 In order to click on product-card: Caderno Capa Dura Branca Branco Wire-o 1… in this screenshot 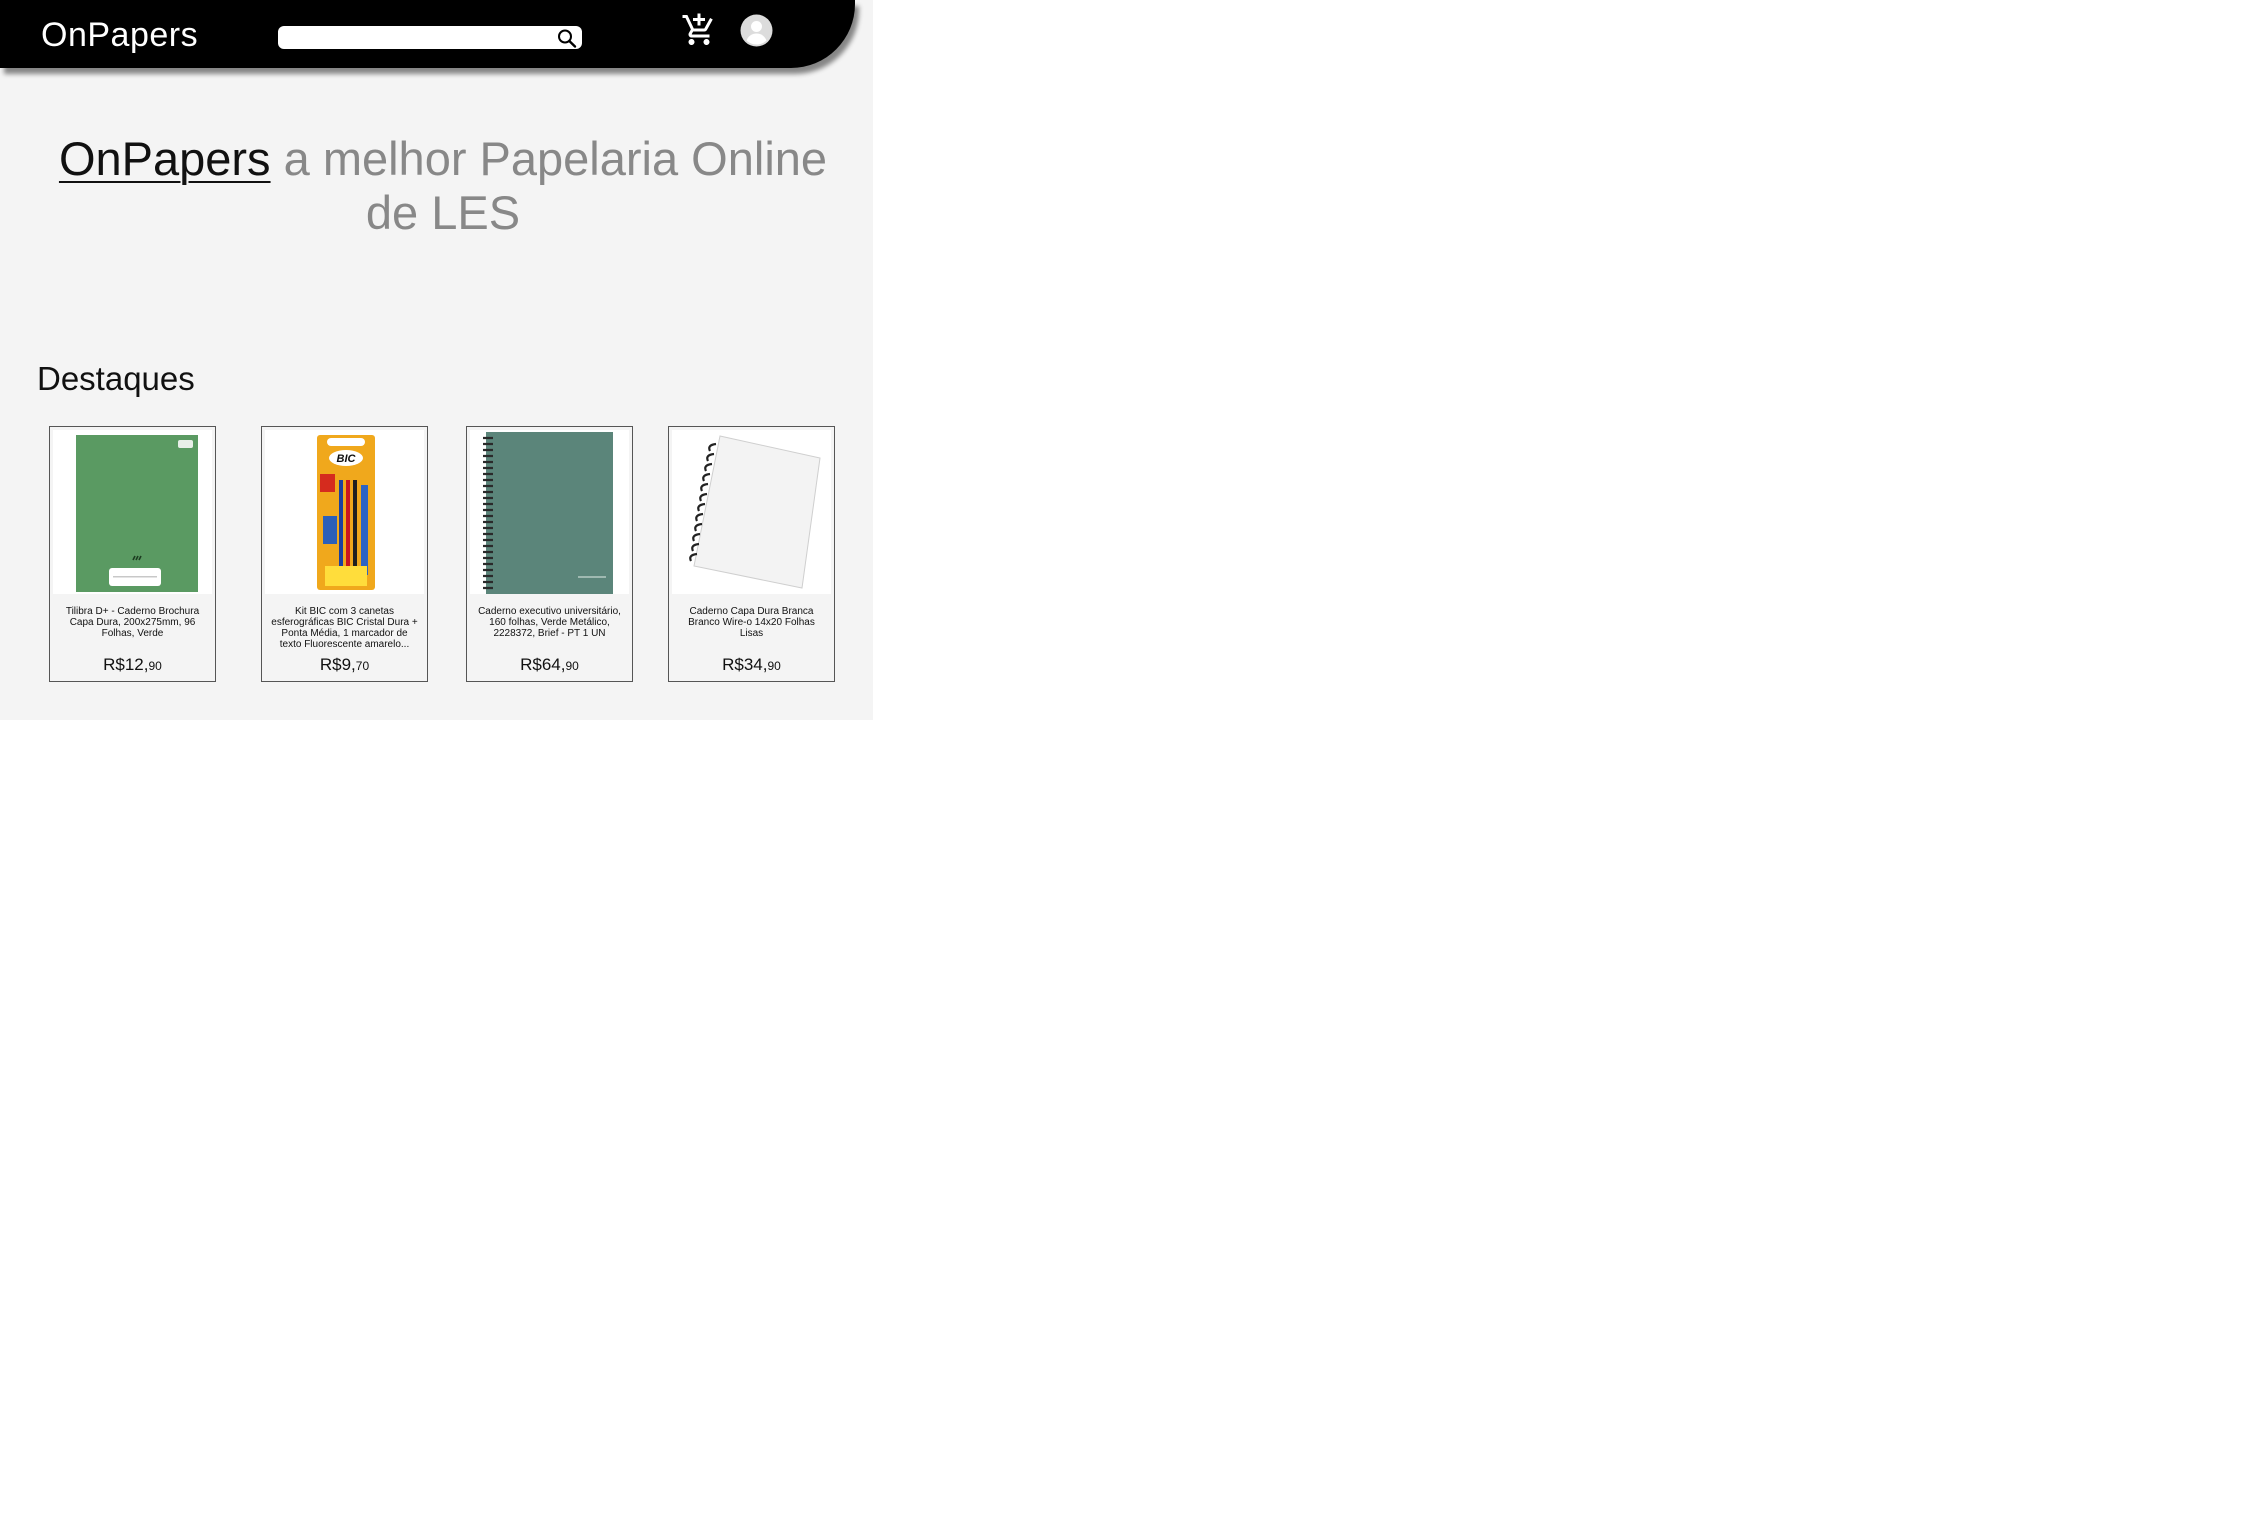, I will do `click(751, 554)`.